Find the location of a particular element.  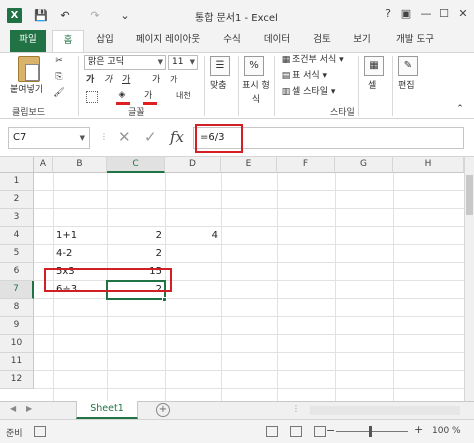

zoom-slider-thumb is located at coordinates (370, 431).